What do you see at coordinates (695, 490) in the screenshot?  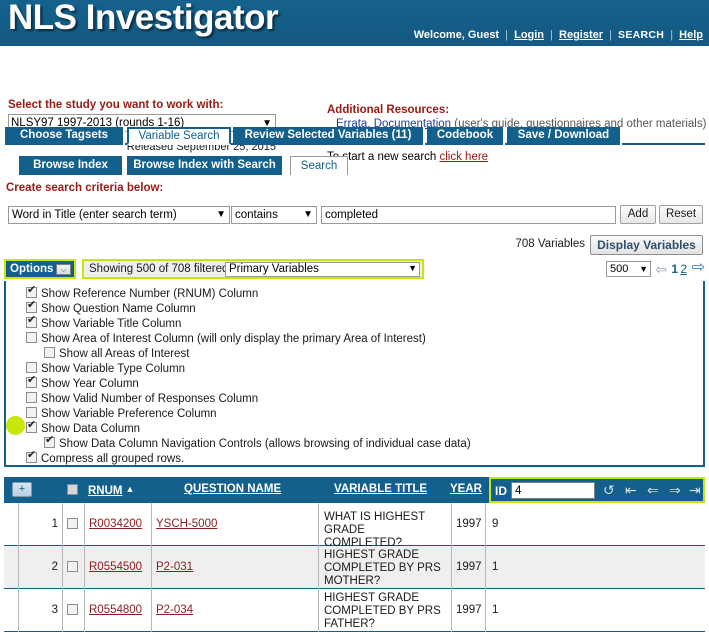 I see `last-record-icon: ⇥` at bounding box center [695, 490].